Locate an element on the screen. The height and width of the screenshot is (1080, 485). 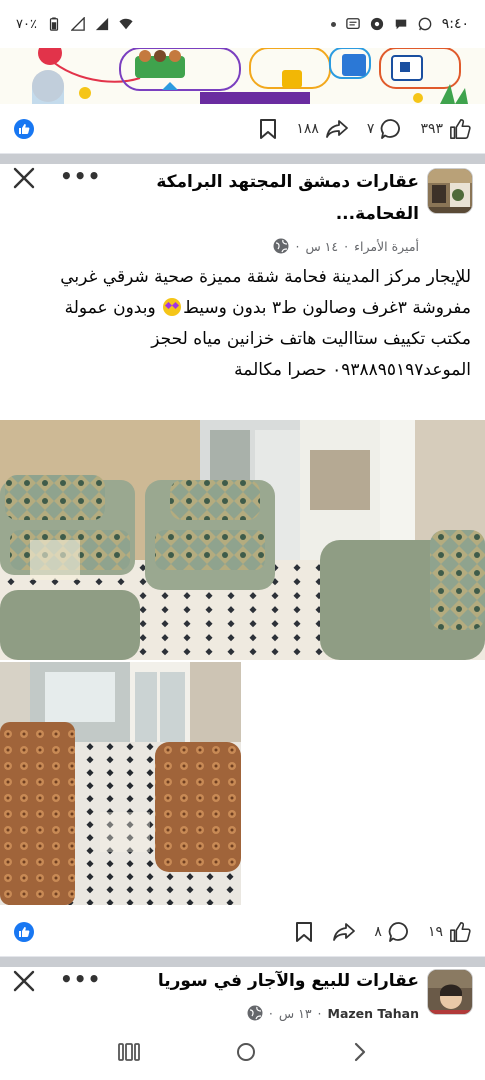
brown-sofa-room-photo is located at coordinates (120, 783).